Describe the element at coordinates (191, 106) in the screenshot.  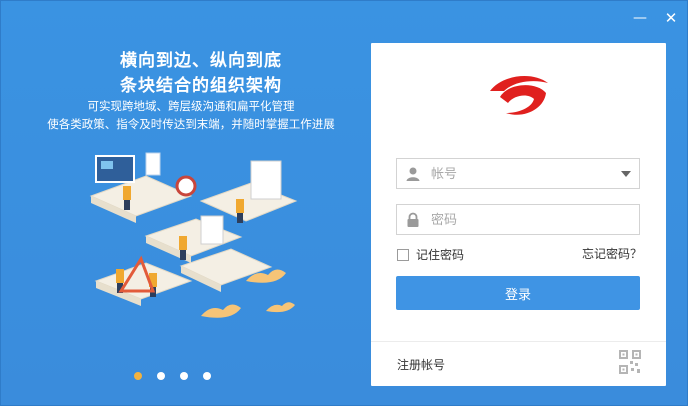
I see `hero-desc-line1: 可实现跨地域、跨层级沟通和扁平化管理` at that location.